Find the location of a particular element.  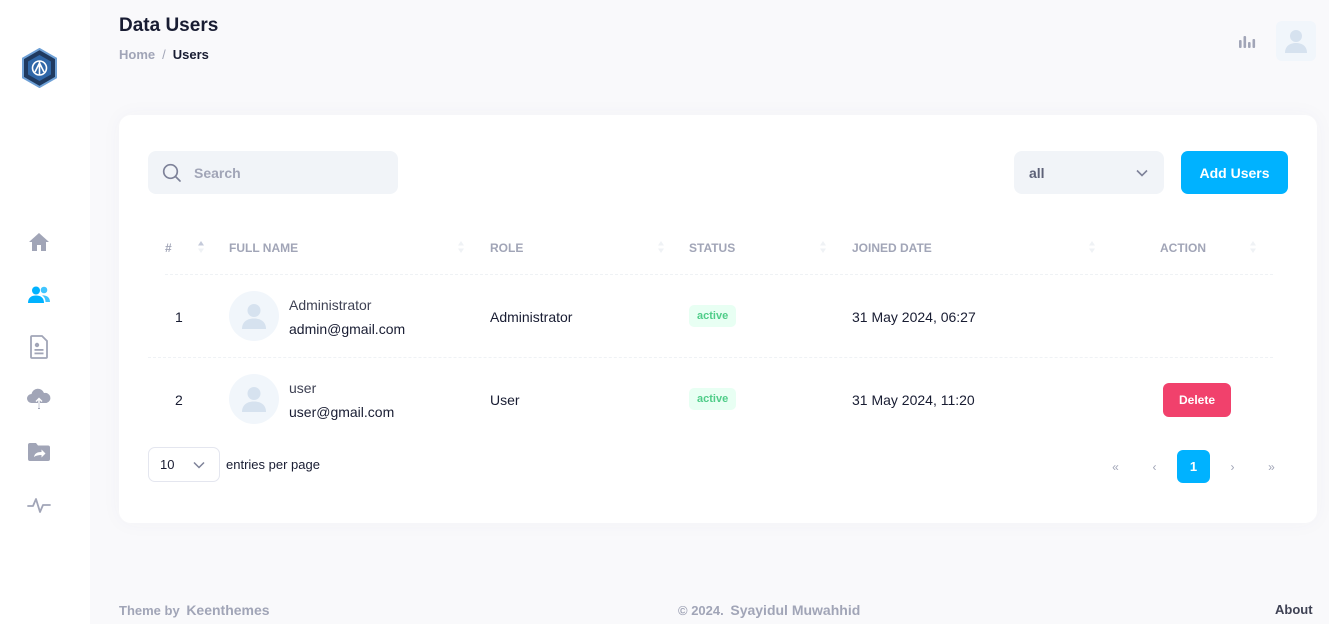

column-header-joined-date: Joined Date is located at coordinates (892, 248).